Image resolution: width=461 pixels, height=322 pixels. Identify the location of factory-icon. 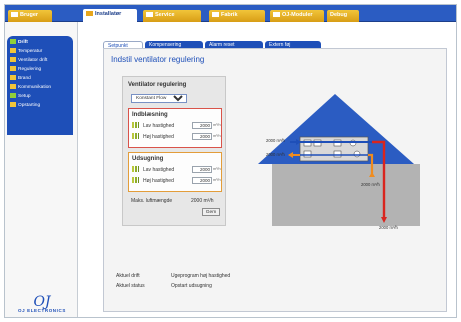
(215, 14).